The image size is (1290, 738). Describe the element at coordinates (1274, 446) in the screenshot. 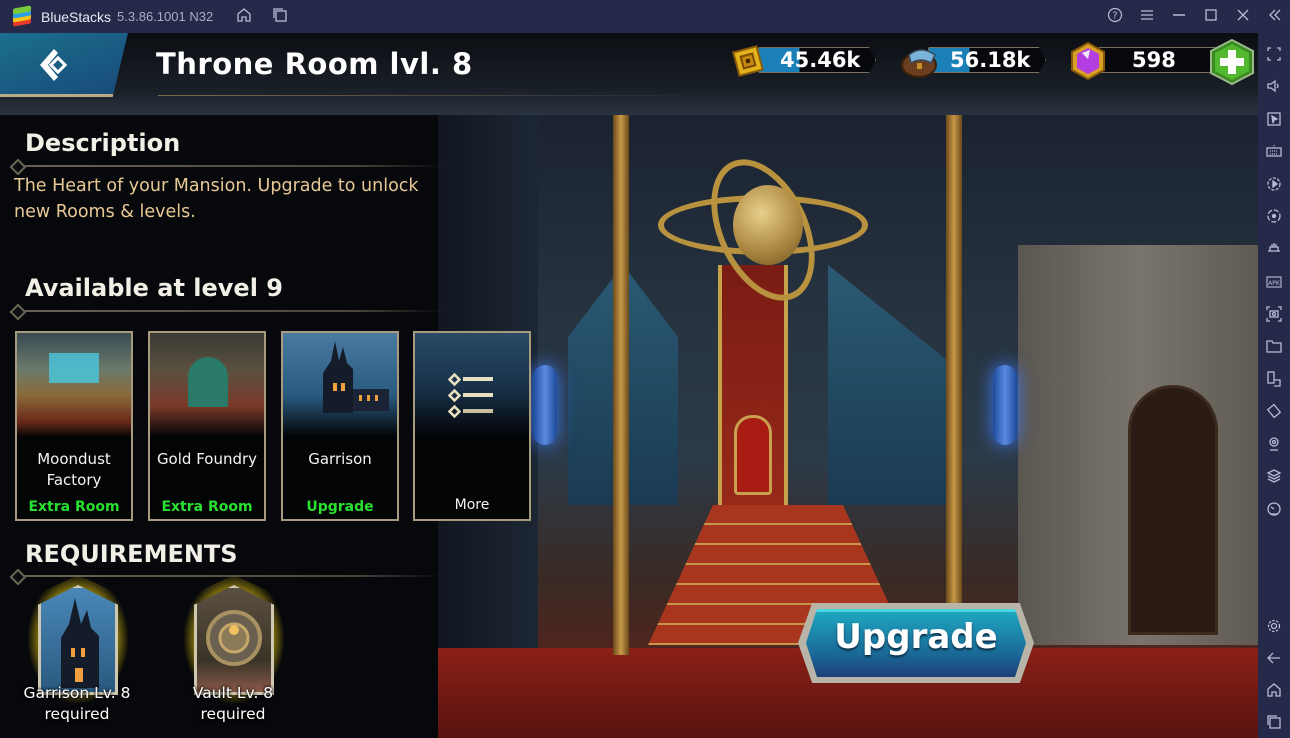

I see `location-icon` at that location.